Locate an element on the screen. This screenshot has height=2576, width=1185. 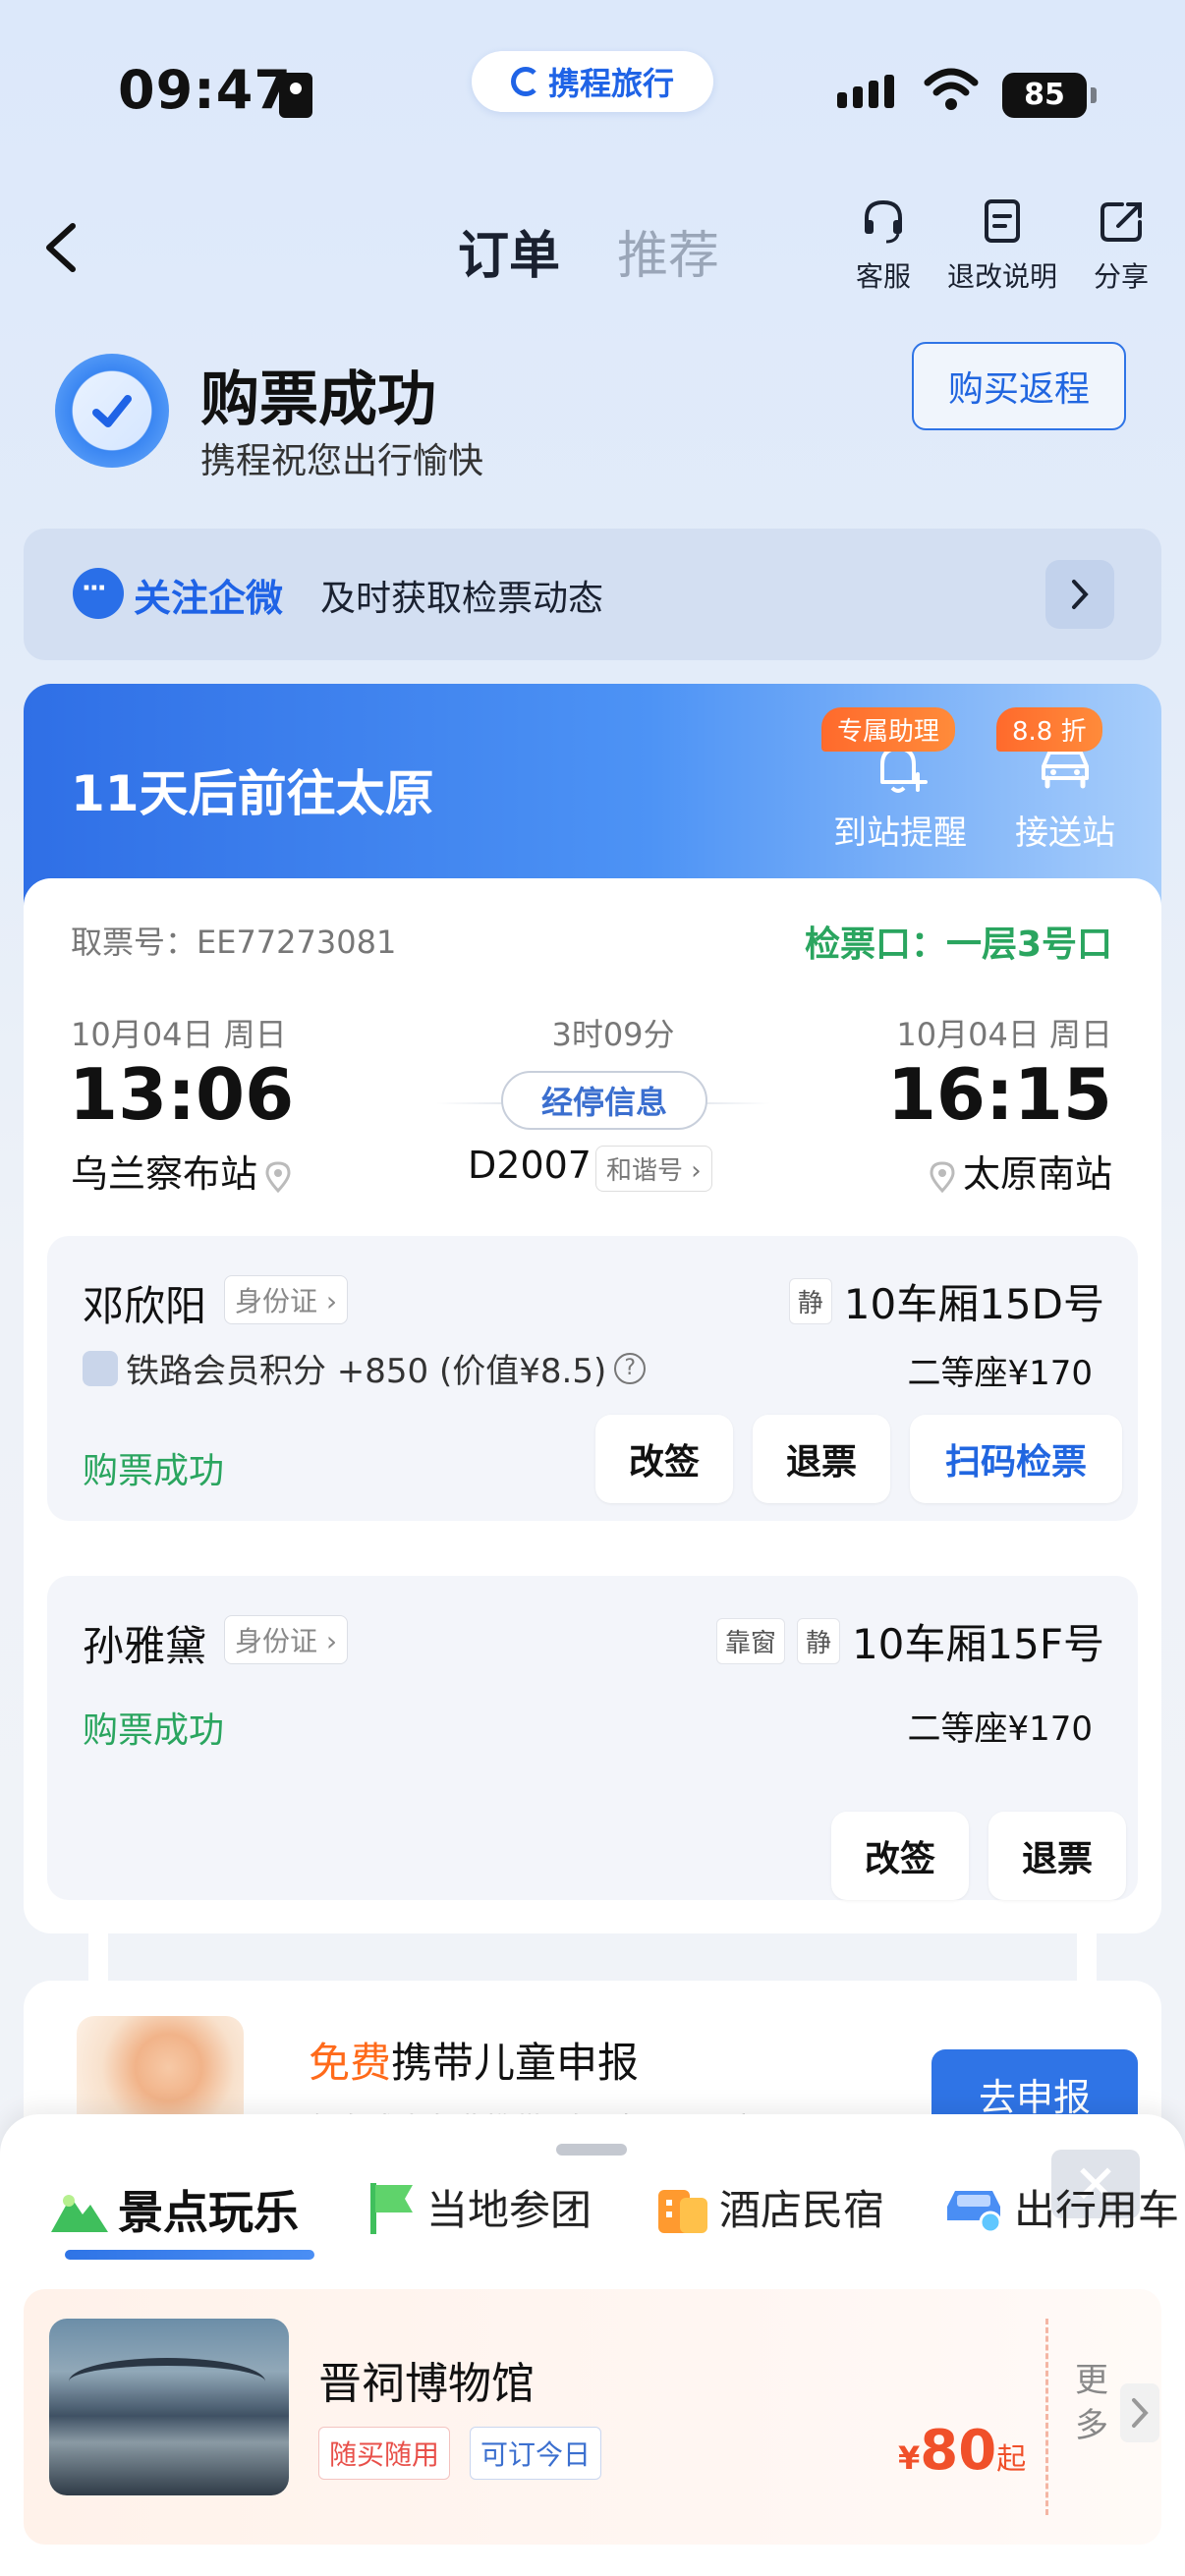
seat-number: 10车厢15F号 is located at coordinates (978, 1644).